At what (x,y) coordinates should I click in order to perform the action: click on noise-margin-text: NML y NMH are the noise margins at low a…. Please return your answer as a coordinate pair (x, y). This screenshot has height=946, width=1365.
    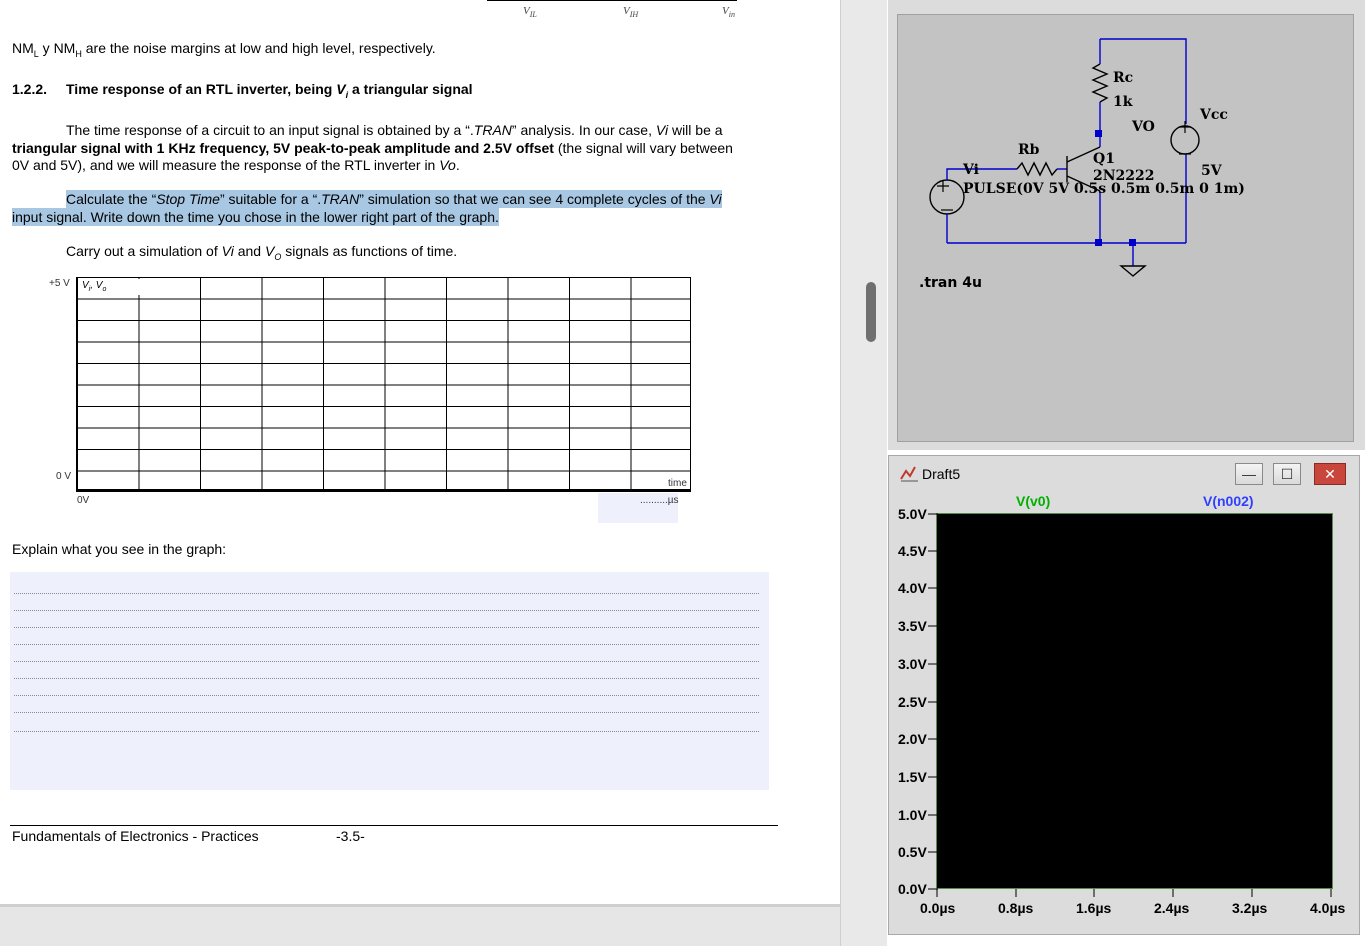
    Looking at the image, I should click on (224, 49).